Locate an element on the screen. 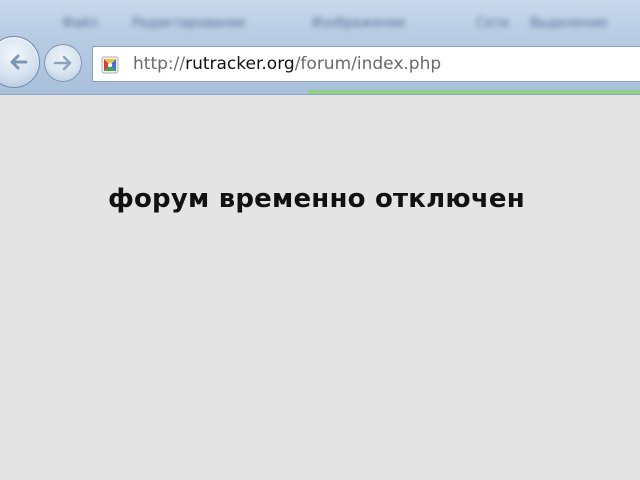 This screenshot has height=480, width=640. site-favicon-icon is located at coordinates (110, 65).